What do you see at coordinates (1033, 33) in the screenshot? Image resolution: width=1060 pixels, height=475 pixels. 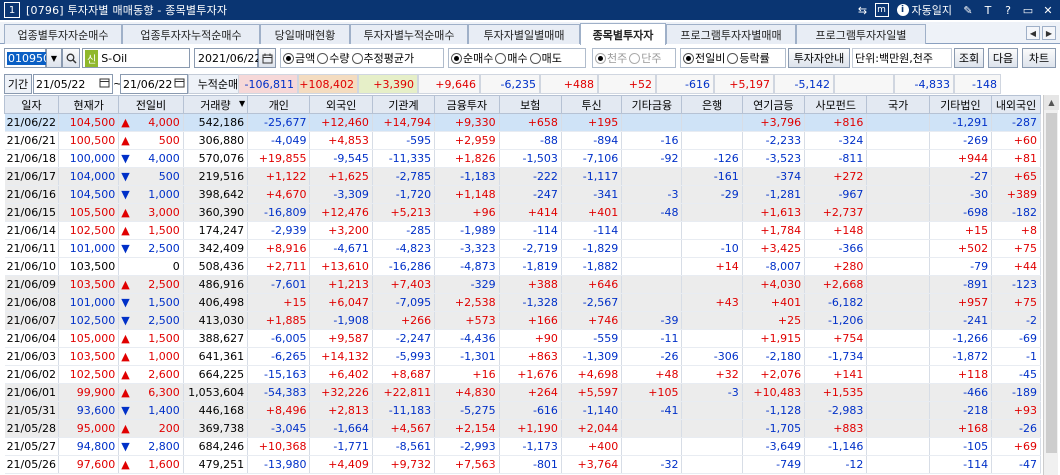 I see `tab-prev-icon: ◀` at bounding box center [1033, 33].